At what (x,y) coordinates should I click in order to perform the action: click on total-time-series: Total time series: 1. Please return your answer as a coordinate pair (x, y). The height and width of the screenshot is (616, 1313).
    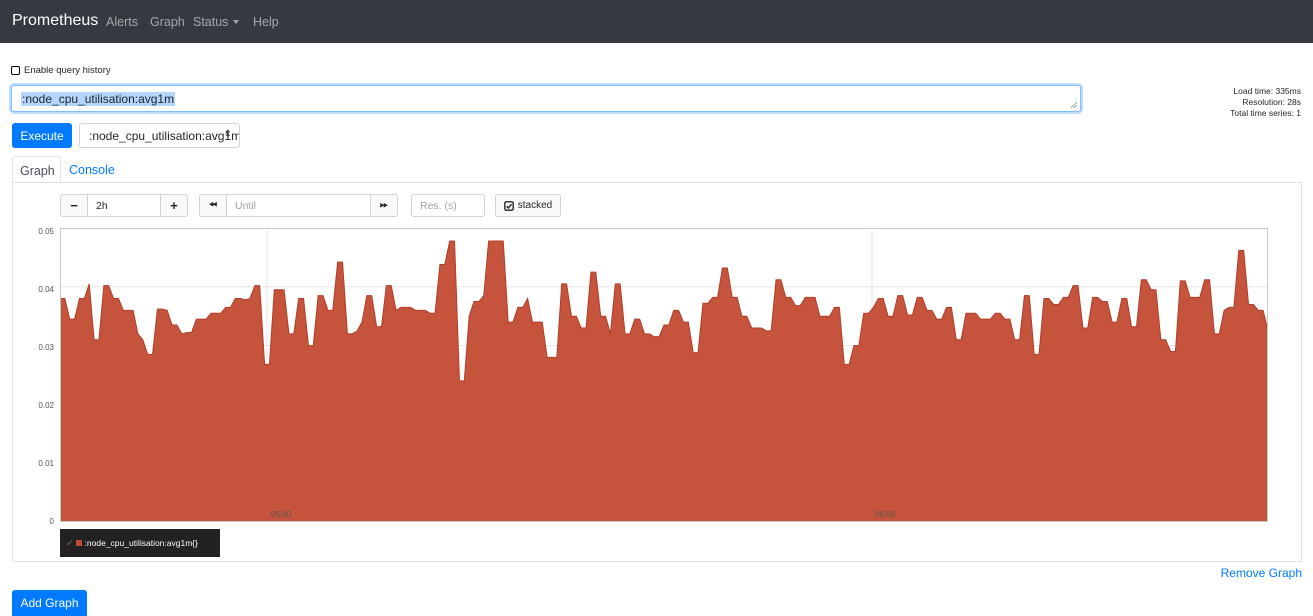
    Looking at the image, I should click on (1265, 113).